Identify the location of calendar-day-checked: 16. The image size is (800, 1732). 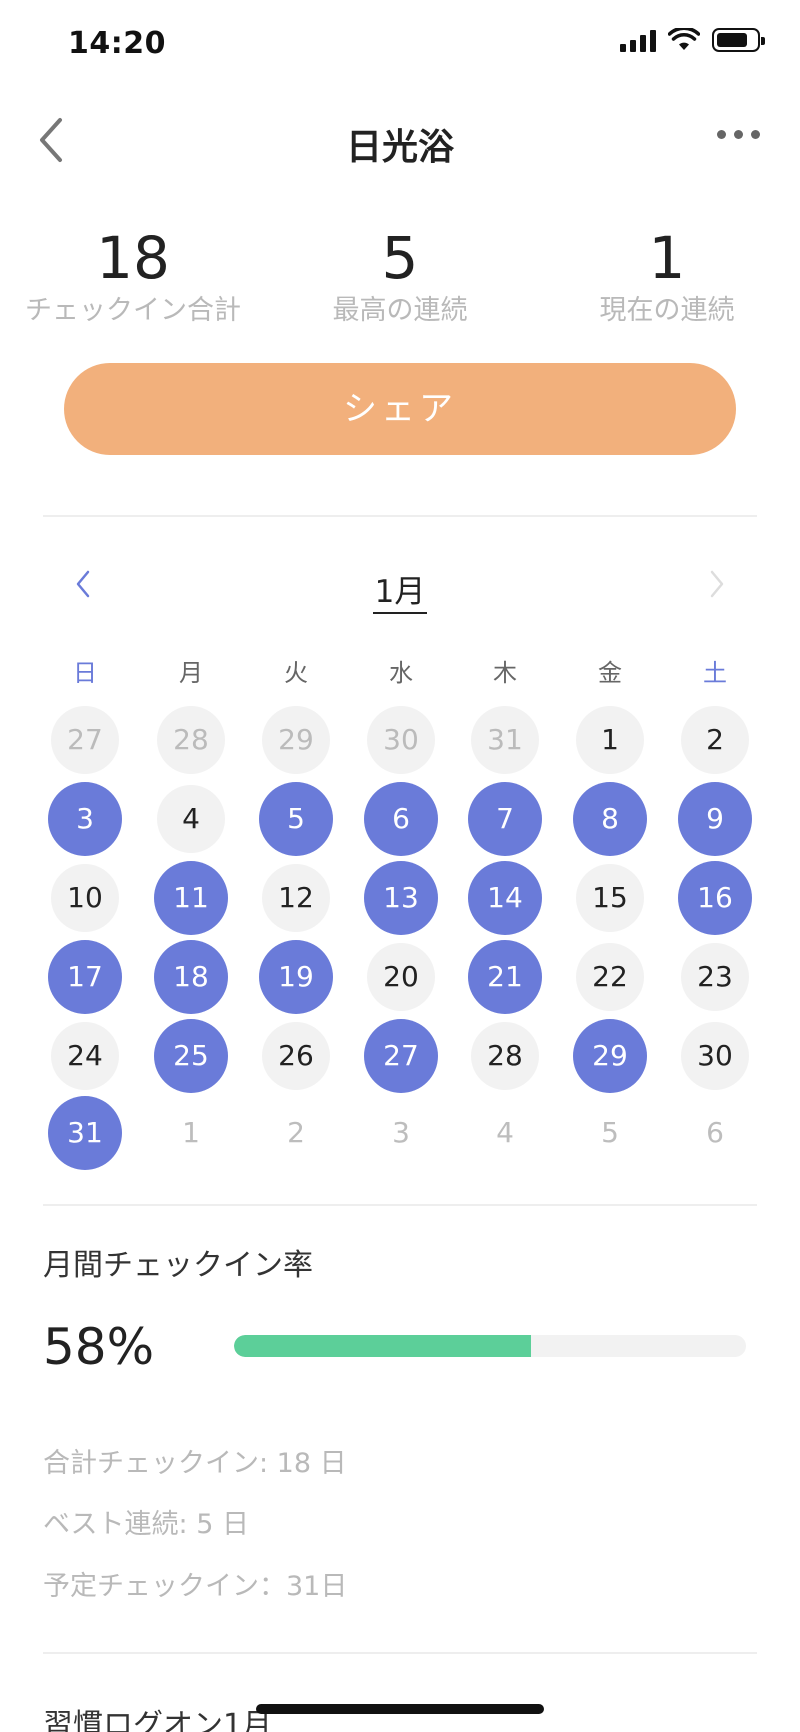
(715, 898).